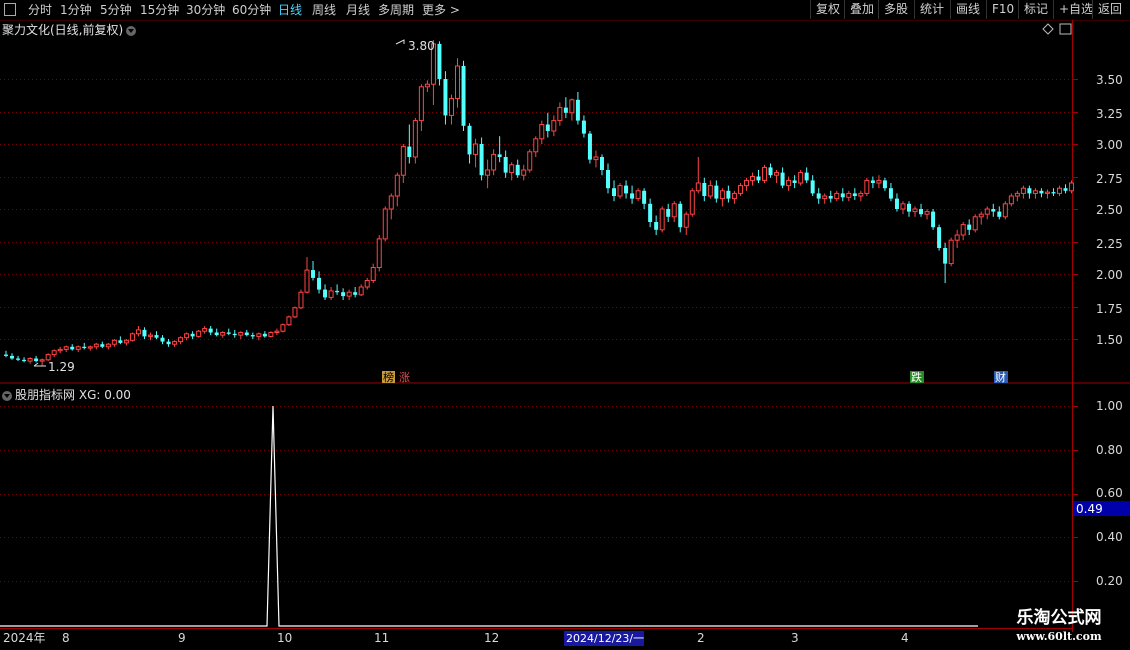  I want to click on event-marker-cai: 财, so click(1000, 377).